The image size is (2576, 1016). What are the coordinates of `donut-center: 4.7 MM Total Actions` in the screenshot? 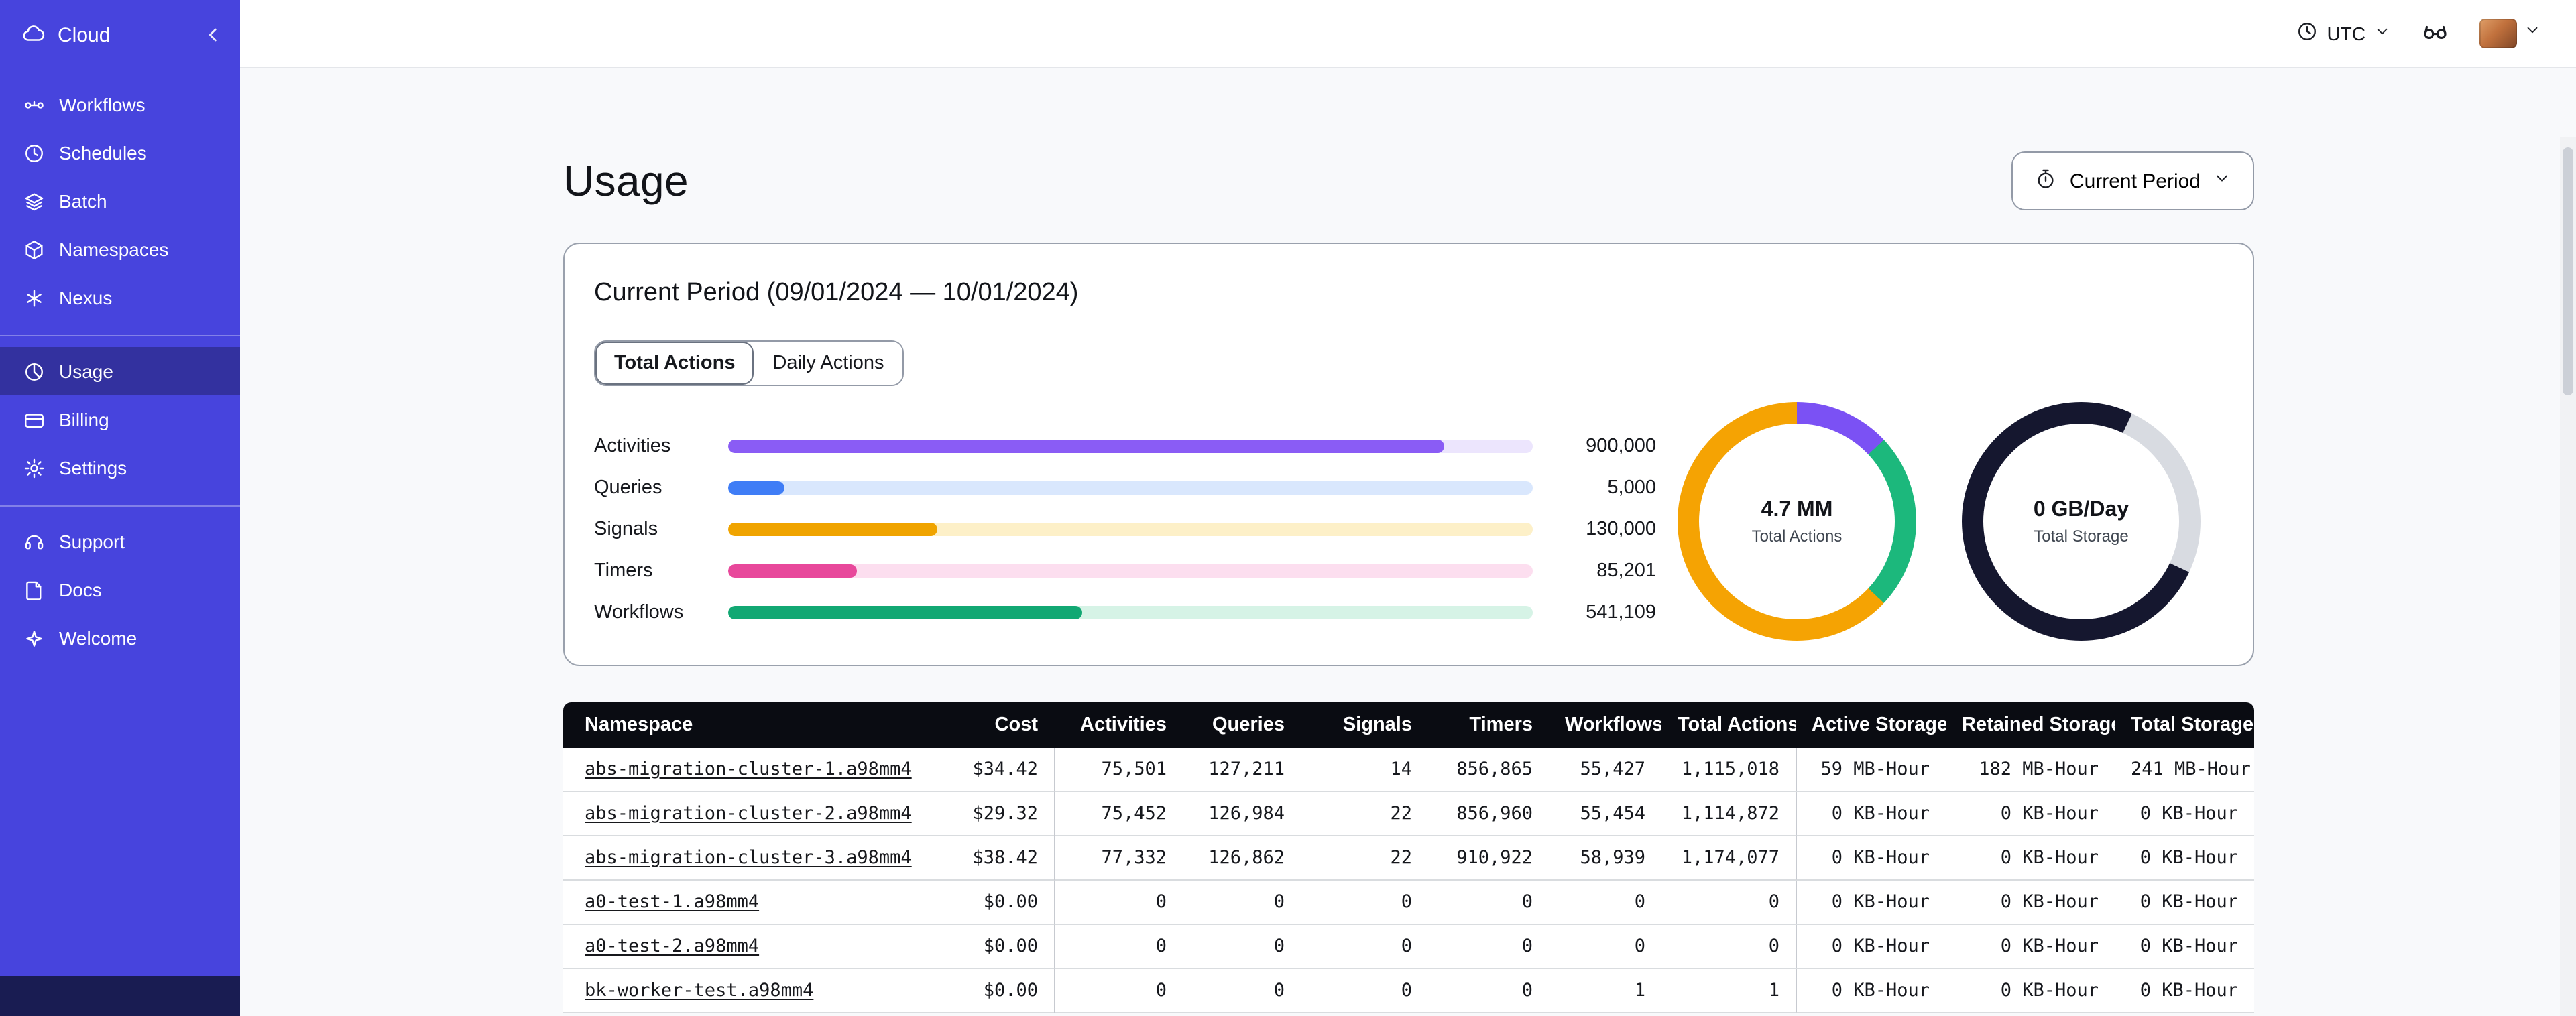 It's located at (1797, 521).